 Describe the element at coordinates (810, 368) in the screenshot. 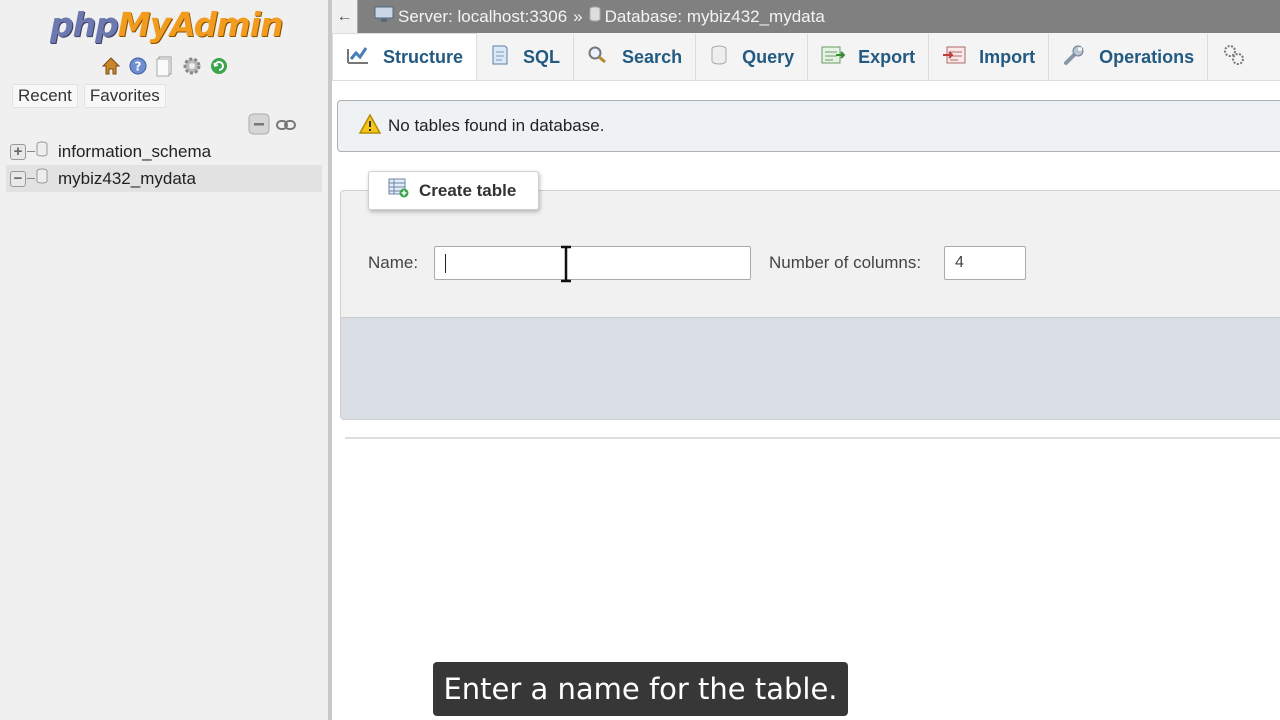

I see `fieldset-footer` at that location.